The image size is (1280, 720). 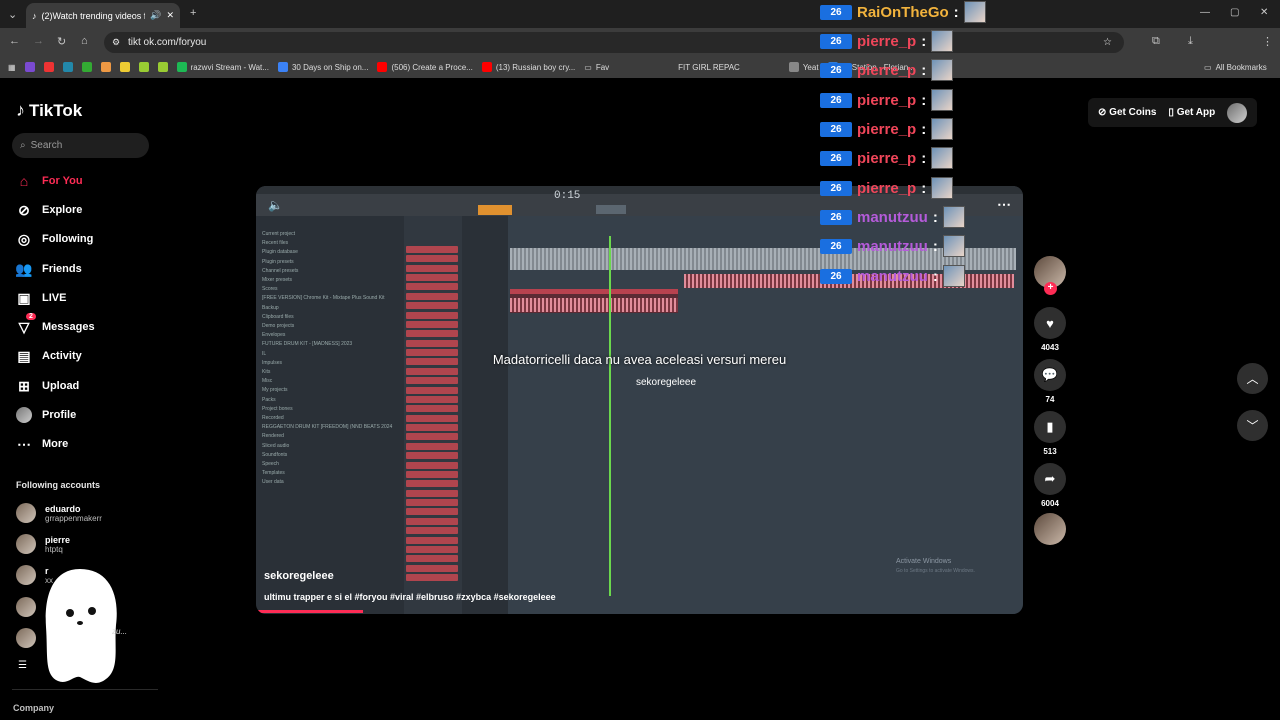 What do you see at coordinates (1237, 112) in the screenshot?
I see `profile-avatar` at bounding box center [1237, 112].